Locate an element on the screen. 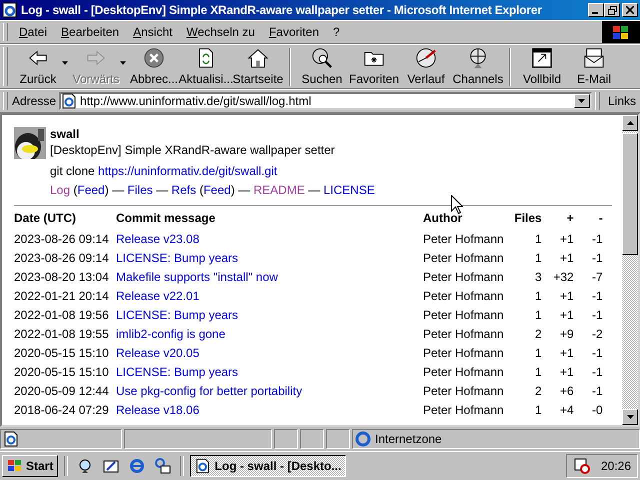  toolbar-button: Zurück is located at coordinates (38, 67).